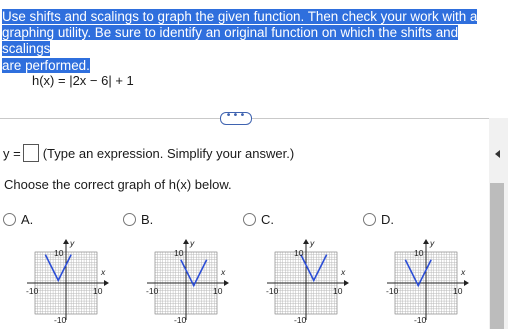 This screenshot has width=508, height=329. I want to click on radio-c, so click(249, 219).